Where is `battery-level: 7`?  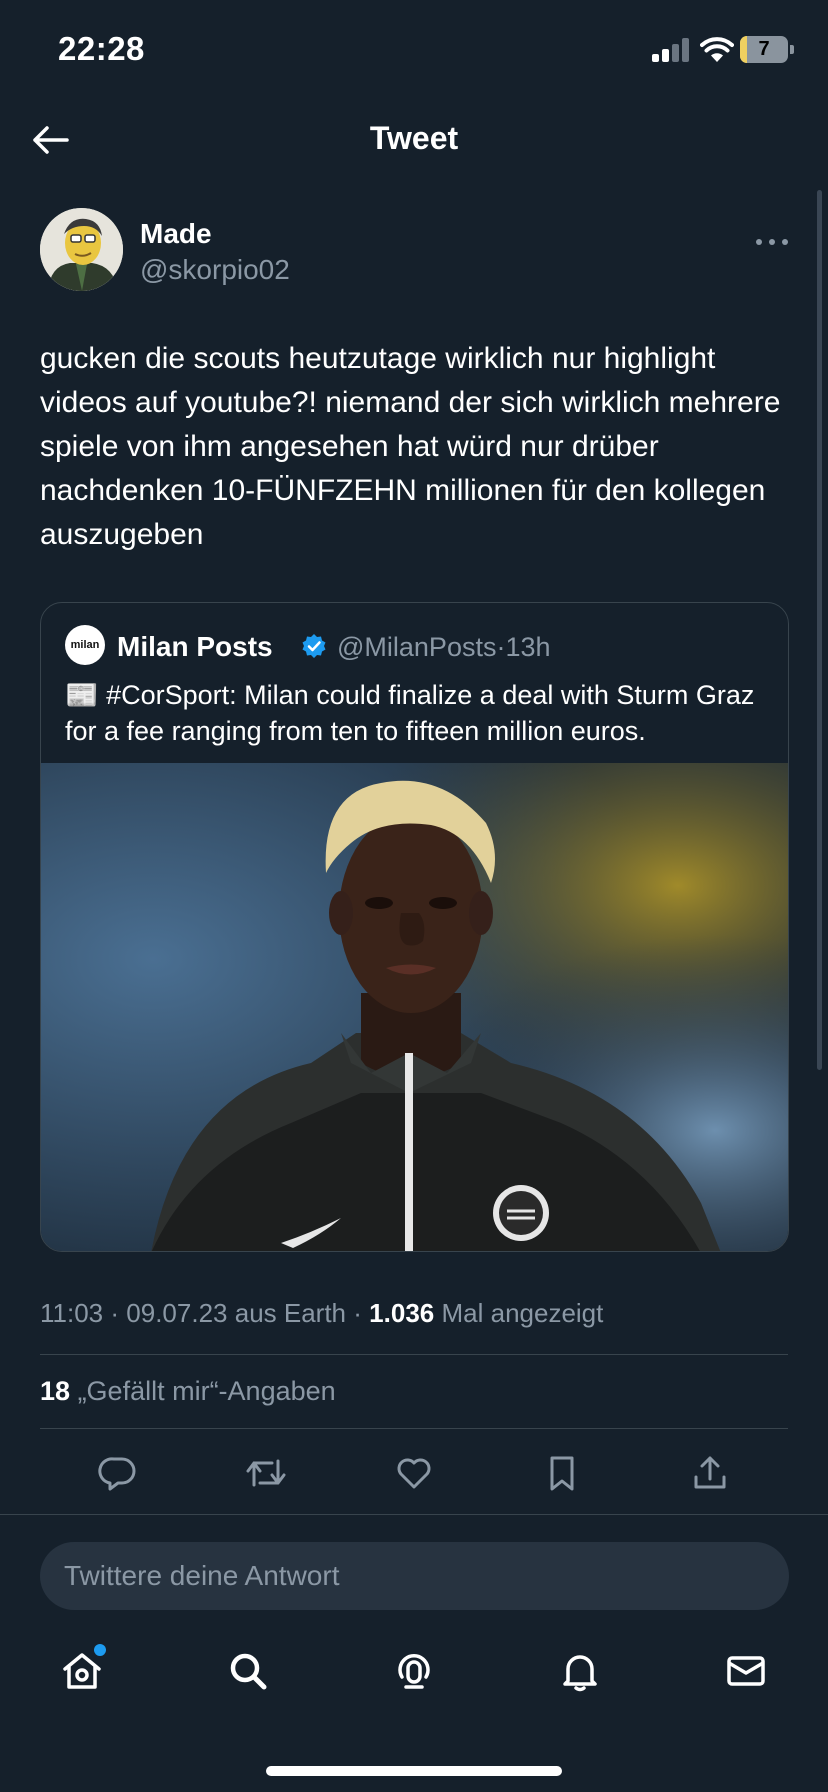
battery-level: 7 is located at coordinates (764, 49).